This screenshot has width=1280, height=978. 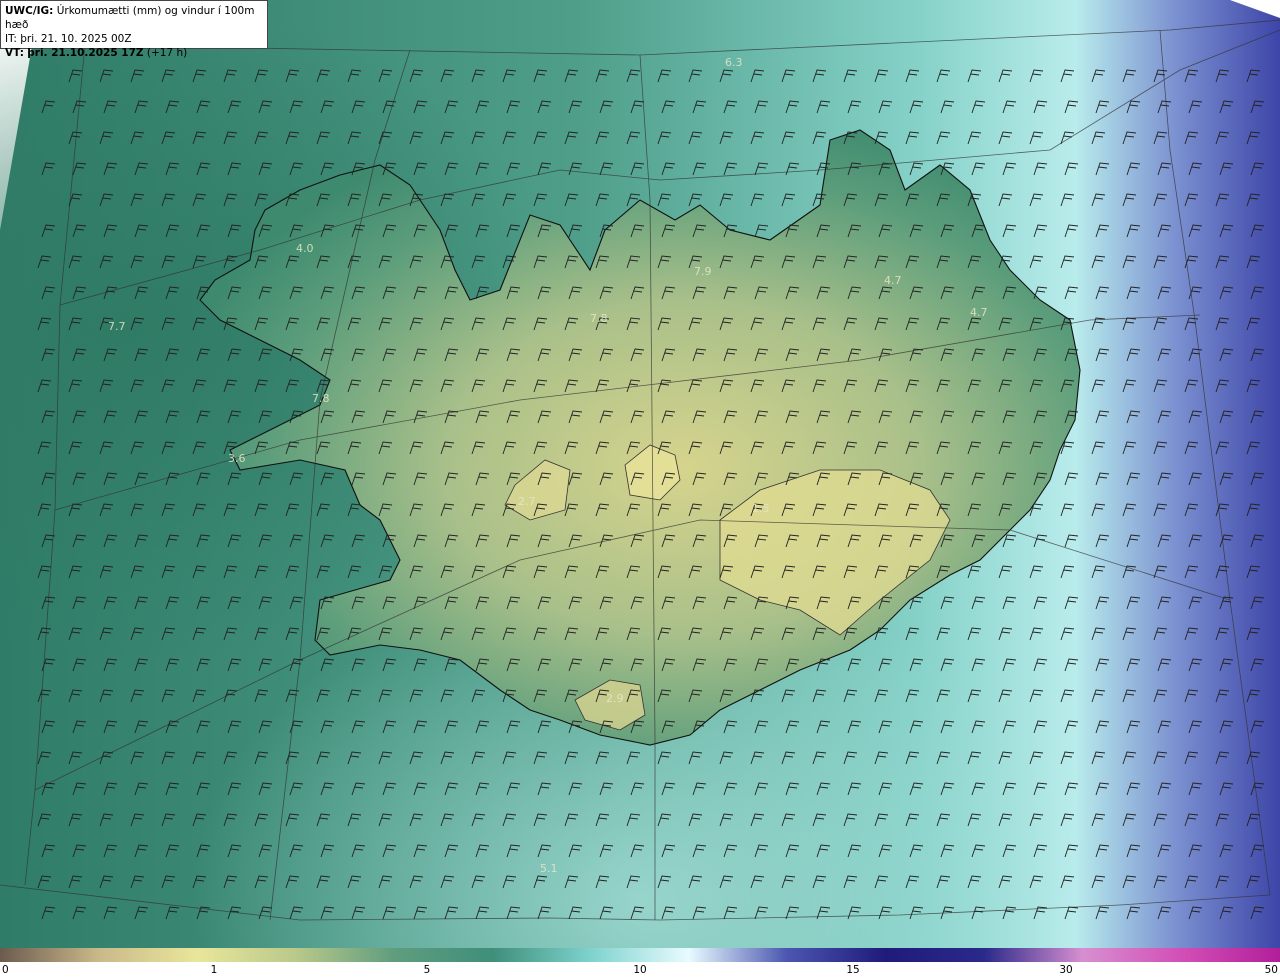 I want to click on map-label: 3.6, so click(x=237, y=458).